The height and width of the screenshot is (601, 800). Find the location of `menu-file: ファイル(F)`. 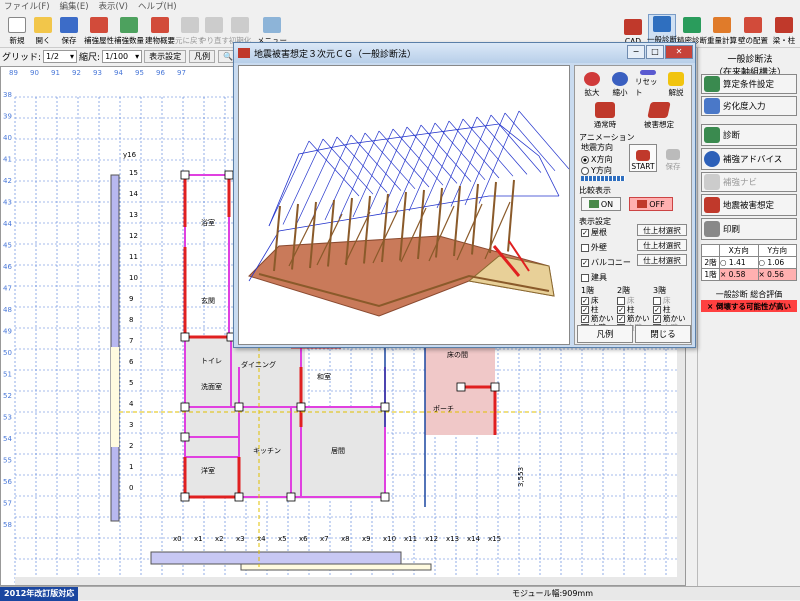

menu-file: ファイル(F) is located at coordinates (27, 6).